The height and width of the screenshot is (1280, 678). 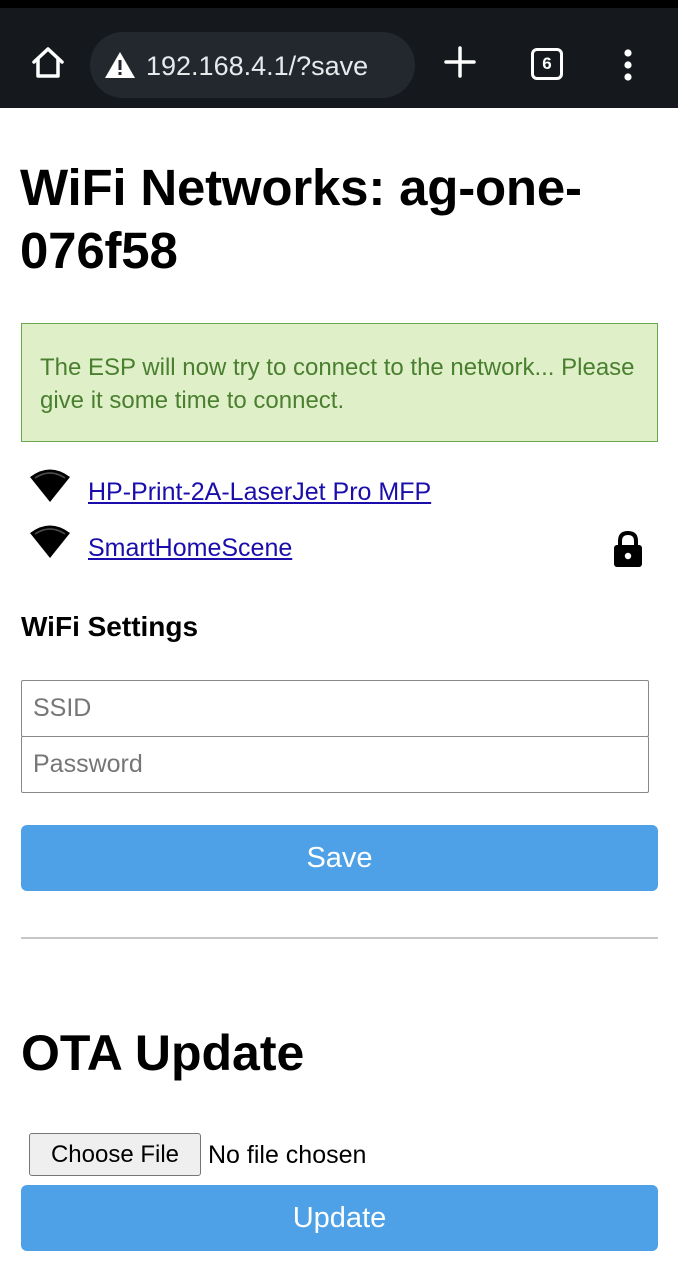 What do you see at coordinates (339, 938) in the screenshot?
I see `divider` at bounding box center [339, 938].